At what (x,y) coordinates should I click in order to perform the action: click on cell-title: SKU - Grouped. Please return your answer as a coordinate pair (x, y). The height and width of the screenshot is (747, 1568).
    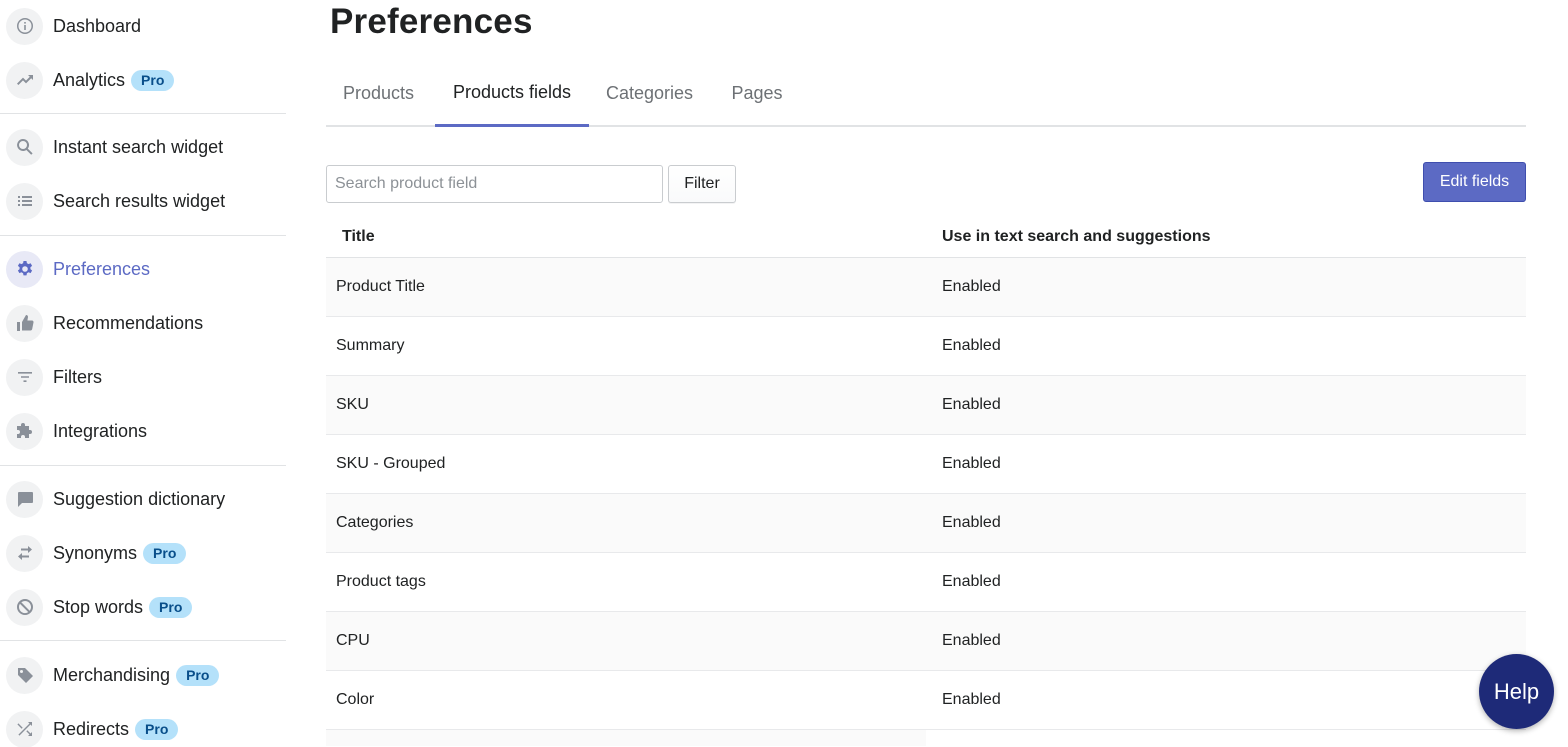
    Looking at the image, I should click on (391, 463).